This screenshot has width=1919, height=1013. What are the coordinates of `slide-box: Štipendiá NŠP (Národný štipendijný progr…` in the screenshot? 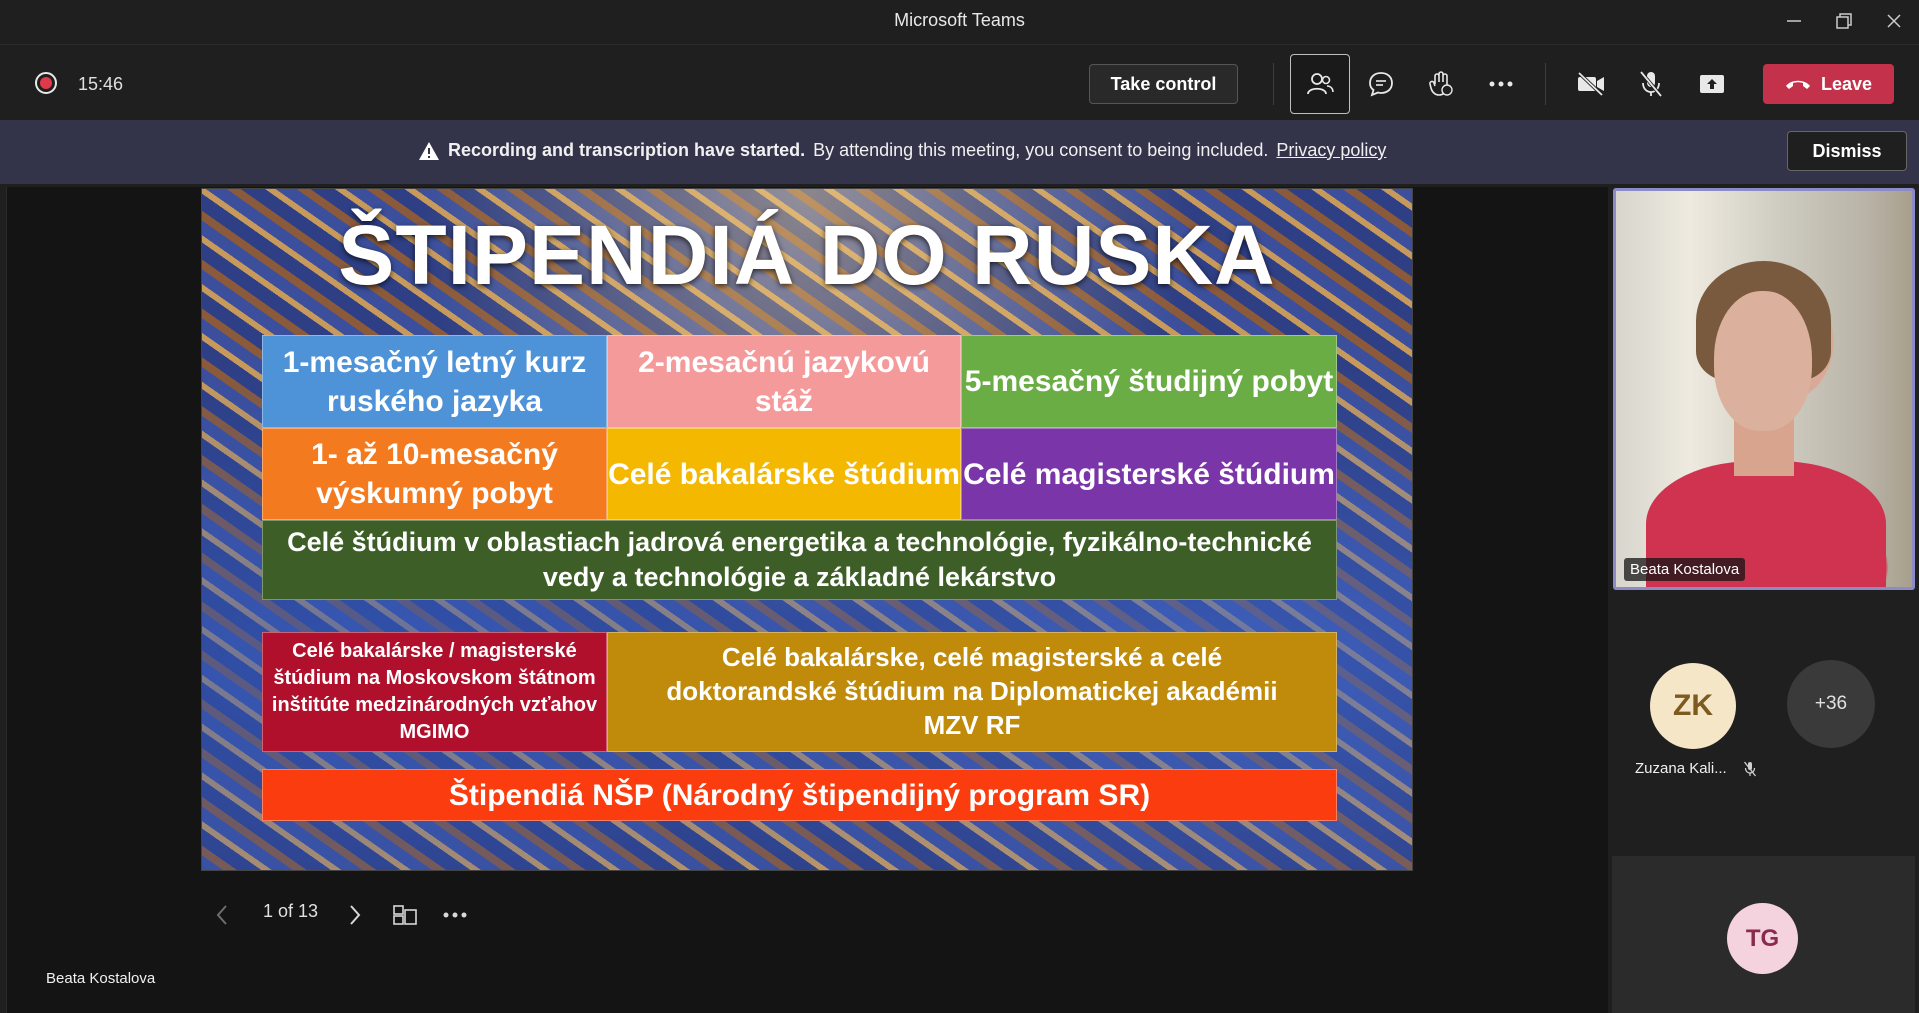 It's located at (799, 795).